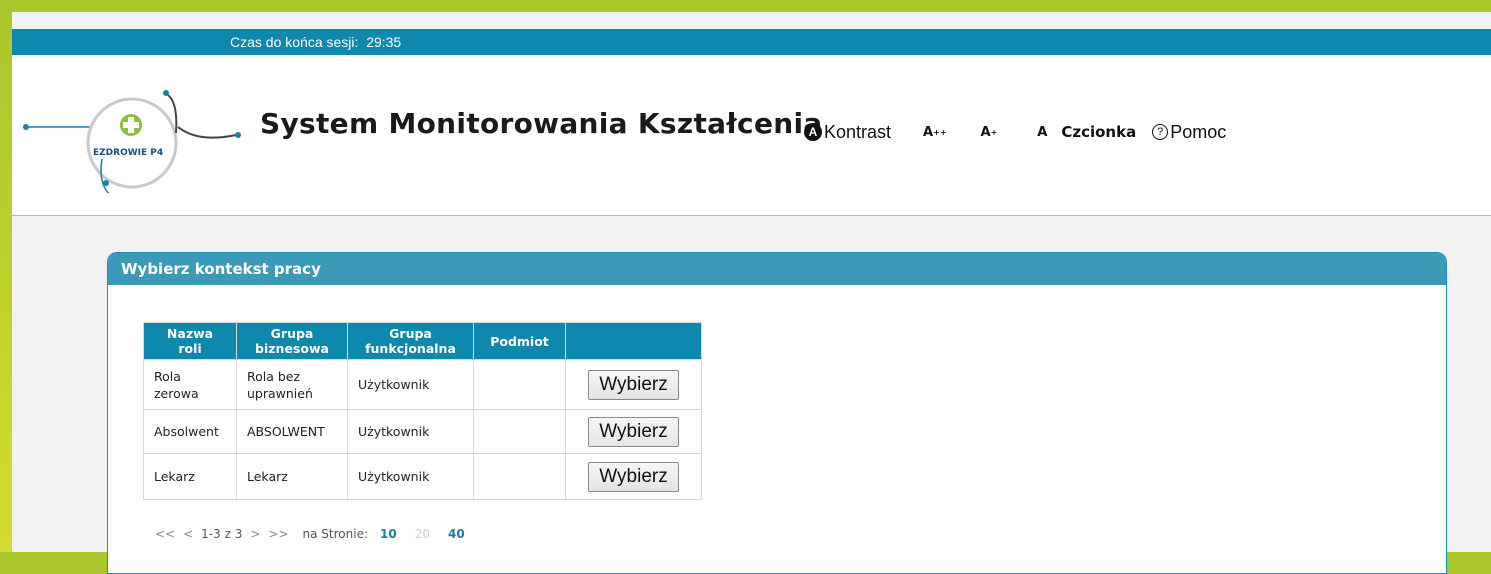 The width and height of the screenshot is (1491, 574). I want to click on kontrast-button: A Kontrast, so click(847, 132).